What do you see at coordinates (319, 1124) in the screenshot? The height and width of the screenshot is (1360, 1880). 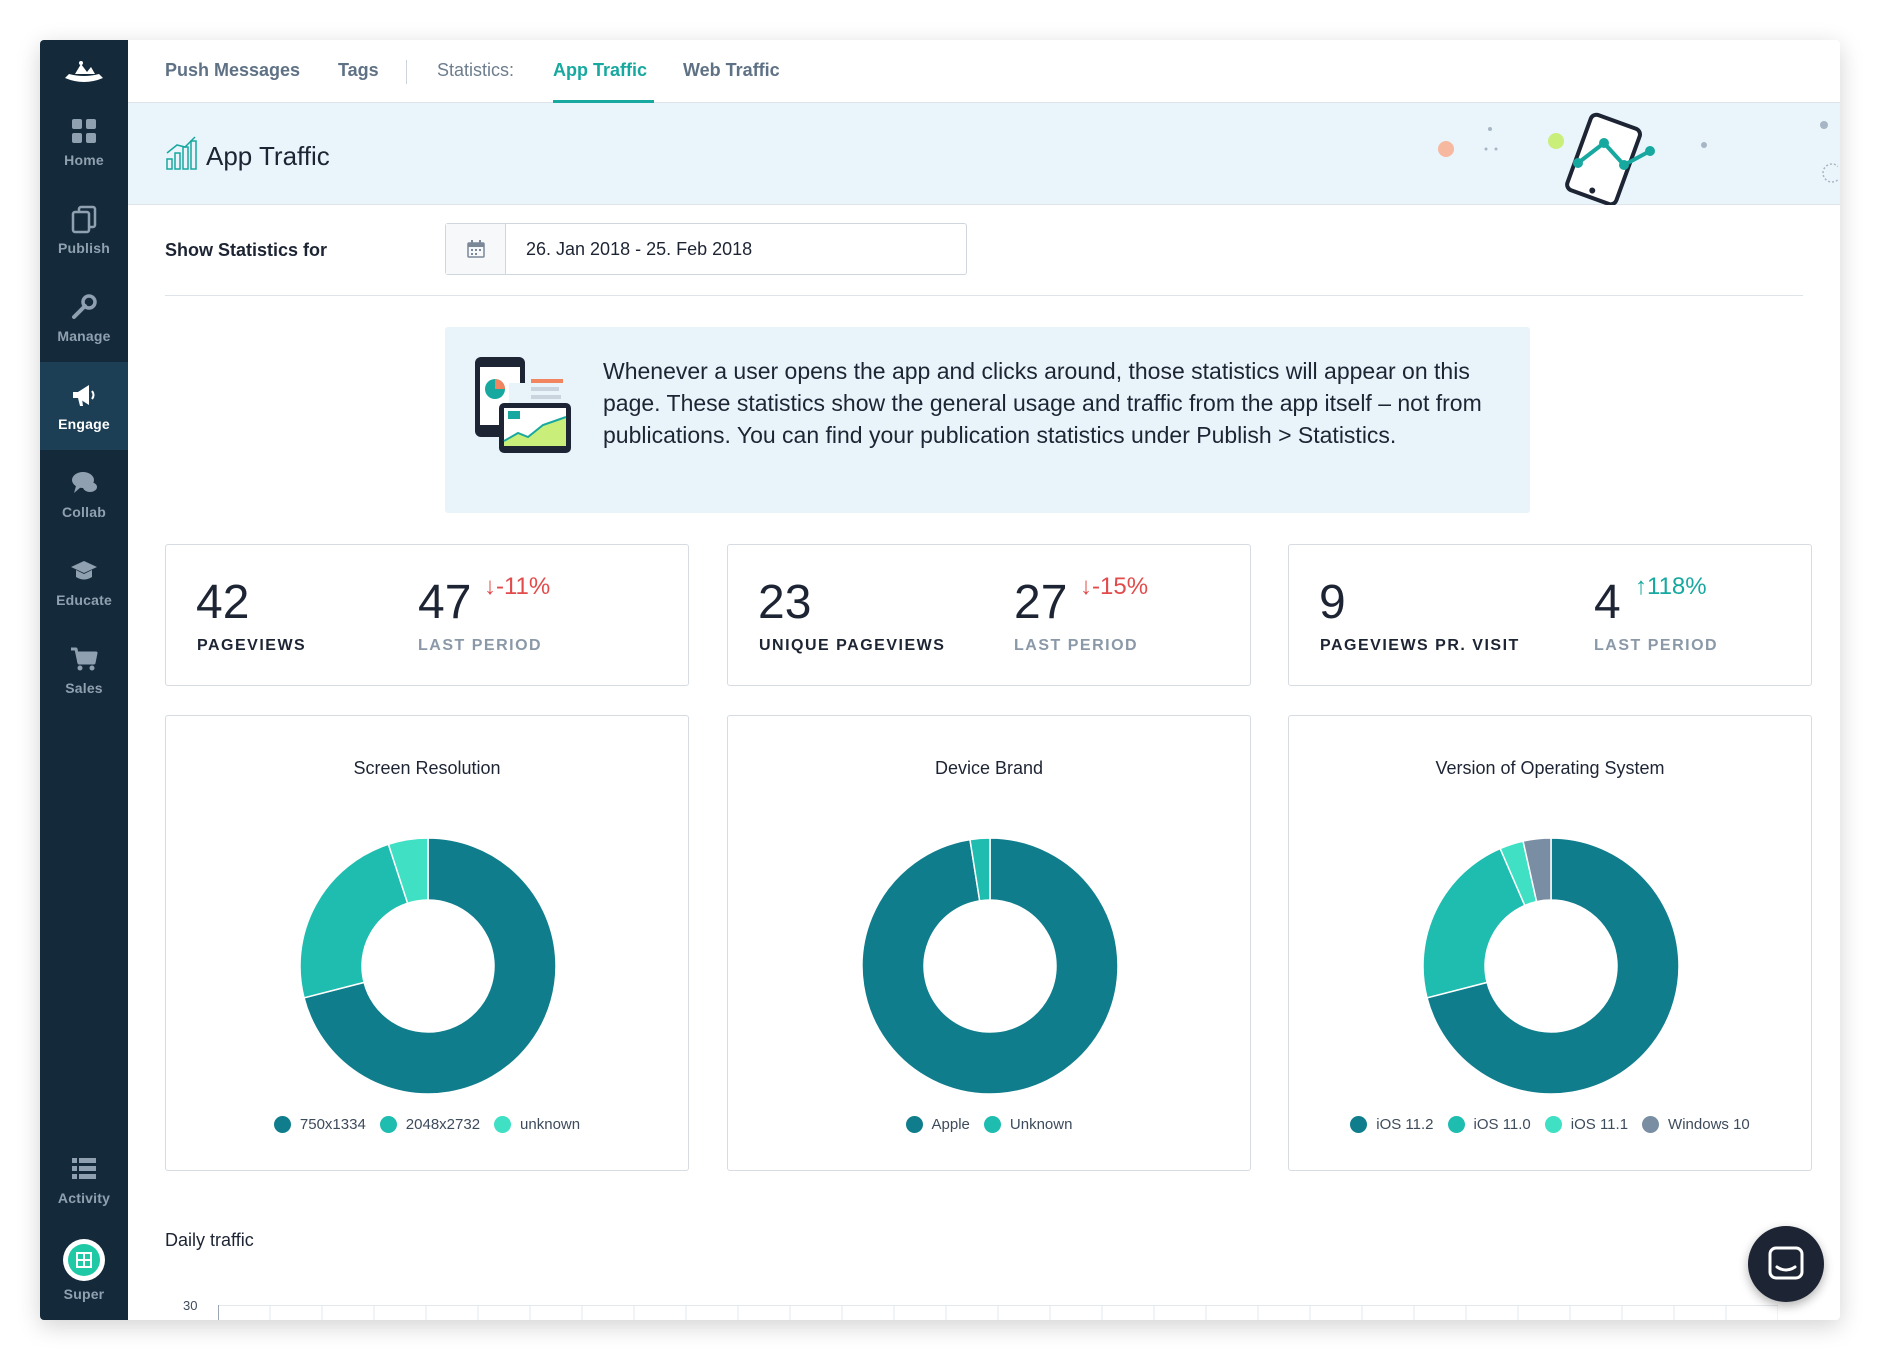 I see `legend-item: 750x1334` at bounding box center [319, 1124].